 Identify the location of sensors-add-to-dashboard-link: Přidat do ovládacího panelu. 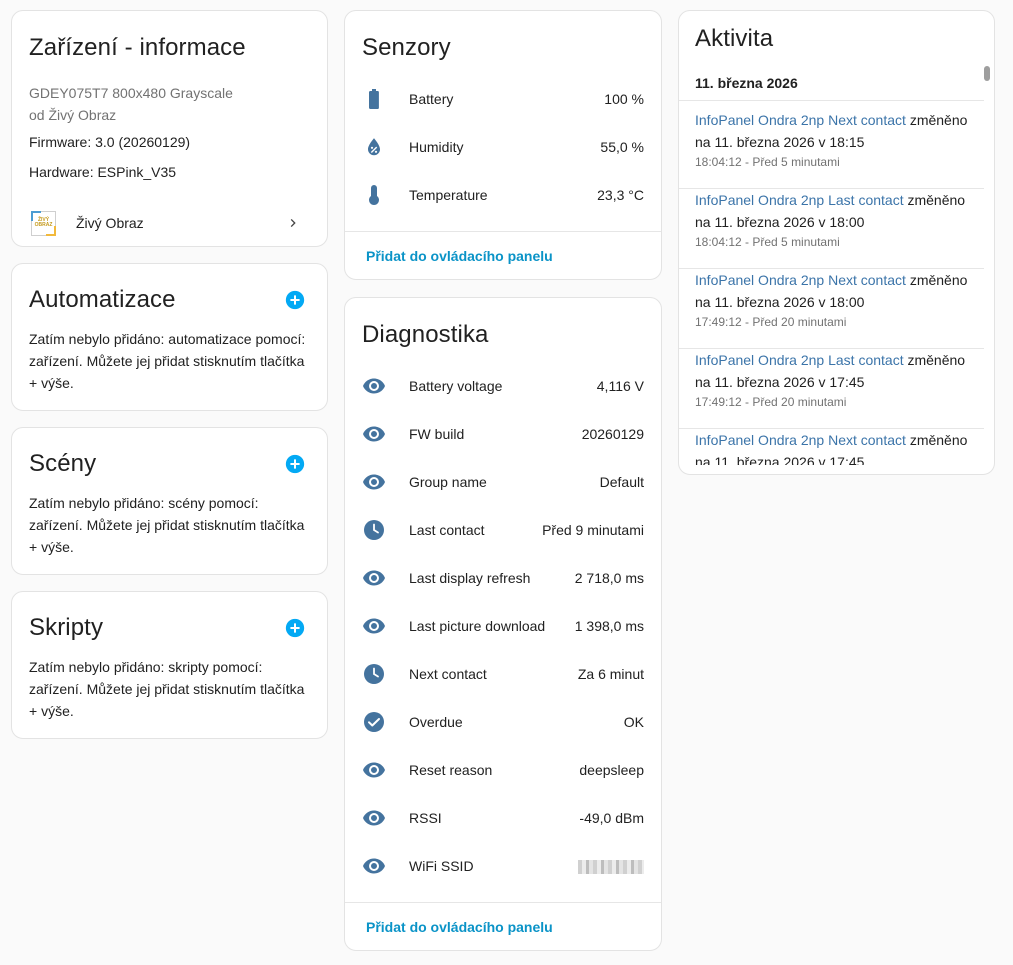
(459, 256).